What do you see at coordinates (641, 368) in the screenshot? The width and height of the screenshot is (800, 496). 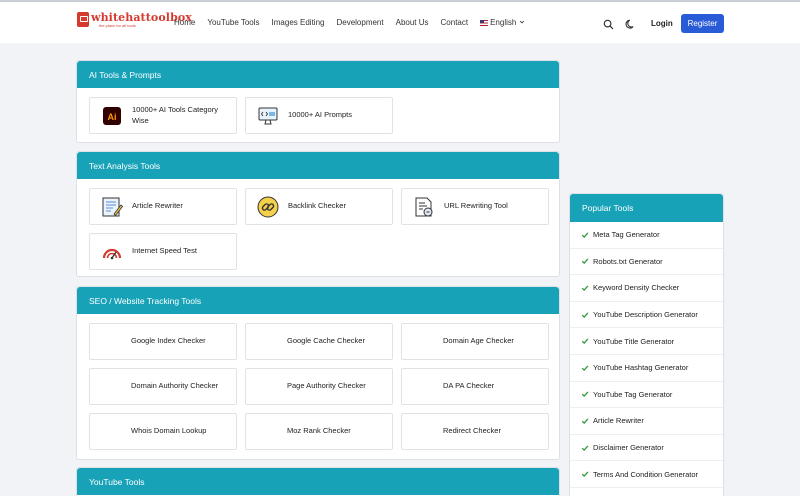 I see `popular-item-label: YouTube Hashtag Generator` at bounding box center [641, 368].